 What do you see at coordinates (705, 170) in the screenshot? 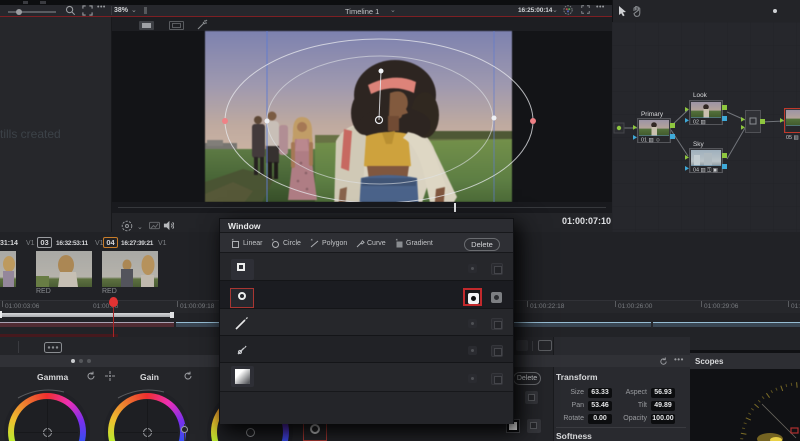
I see `svg-text: 04 ▥ ⚿ ▣` at bounding box center [705, 170].